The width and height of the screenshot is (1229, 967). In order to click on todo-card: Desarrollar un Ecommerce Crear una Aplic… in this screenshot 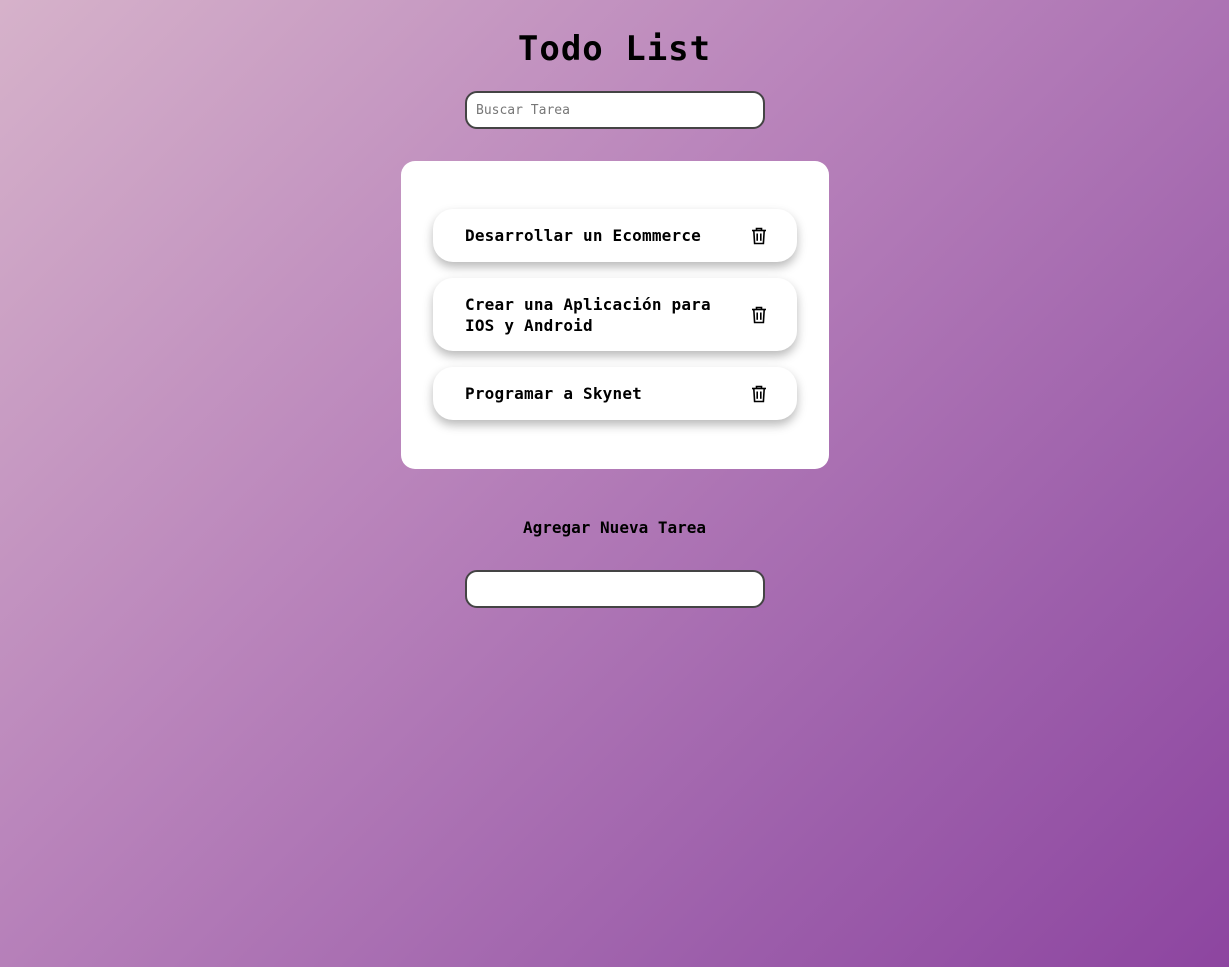, I will do `click(615, 315)`.